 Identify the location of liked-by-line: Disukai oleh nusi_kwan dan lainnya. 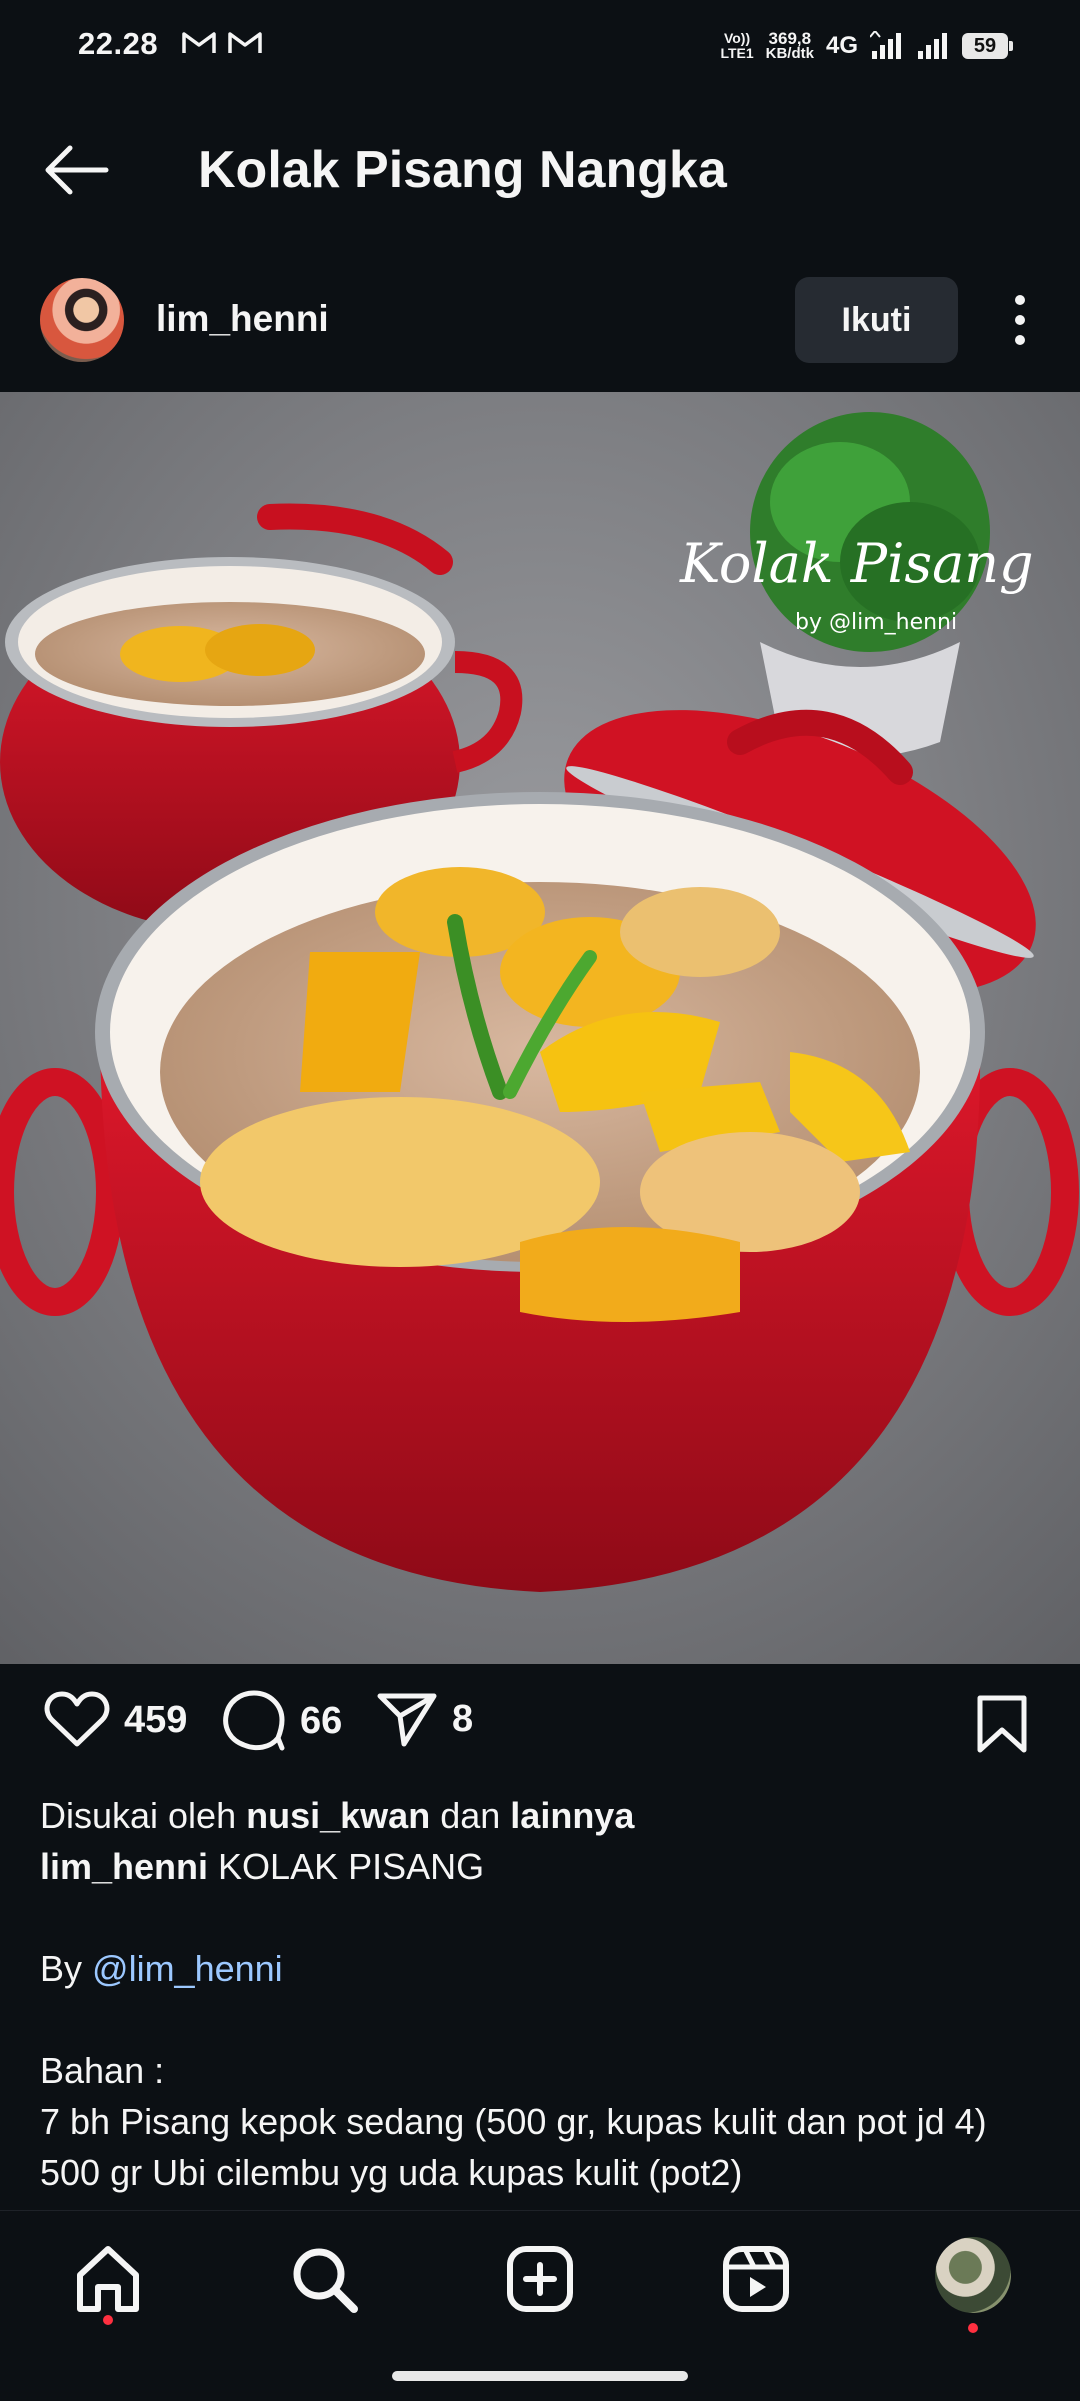
(545, 1815).